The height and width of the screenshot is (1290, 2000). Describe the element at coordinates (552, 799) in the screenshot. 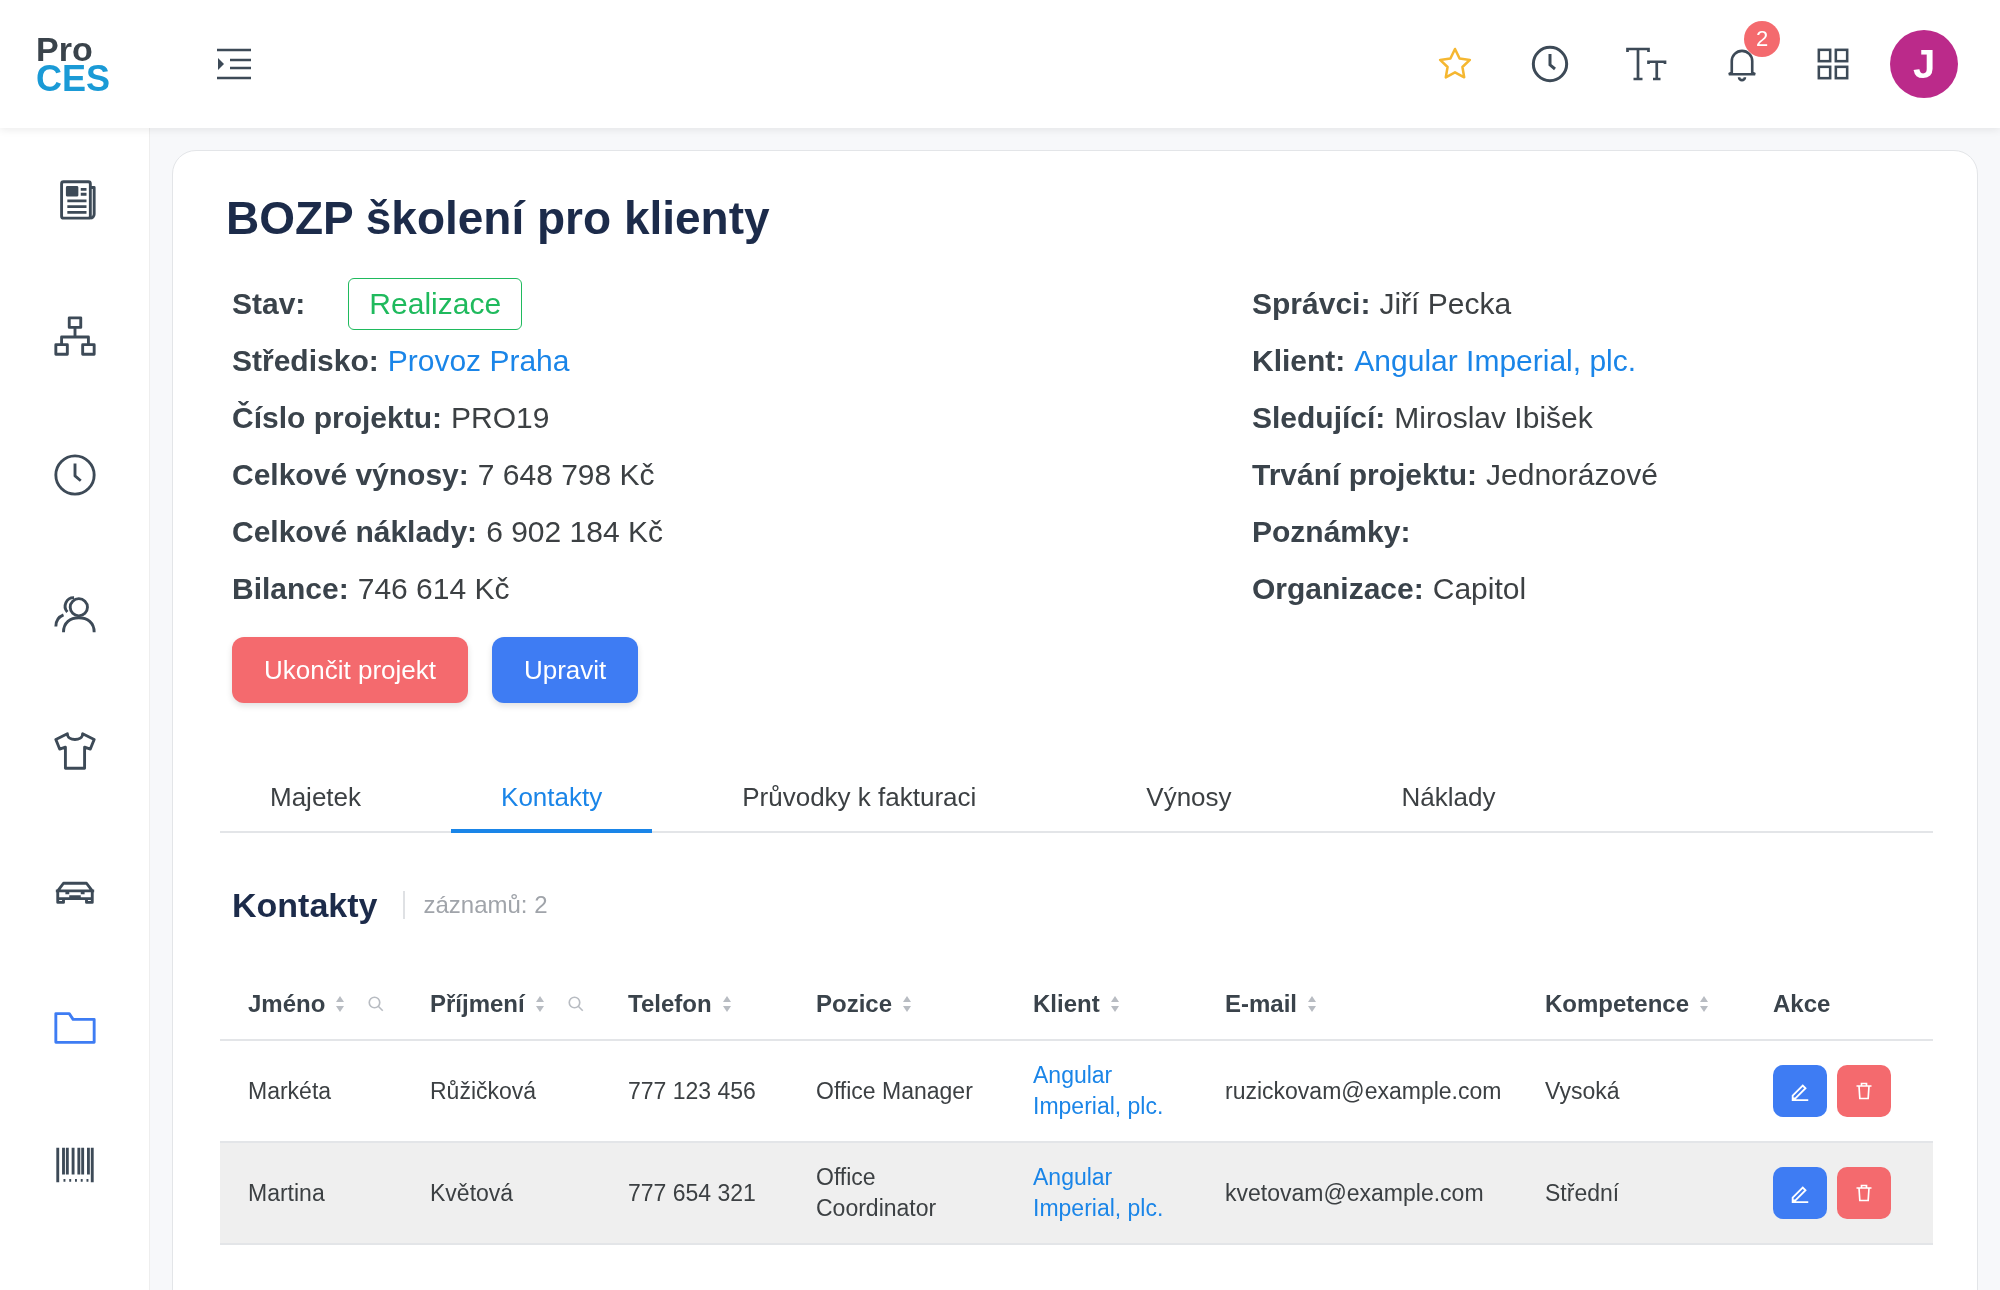

I see `tab: Kontakty` at that location.